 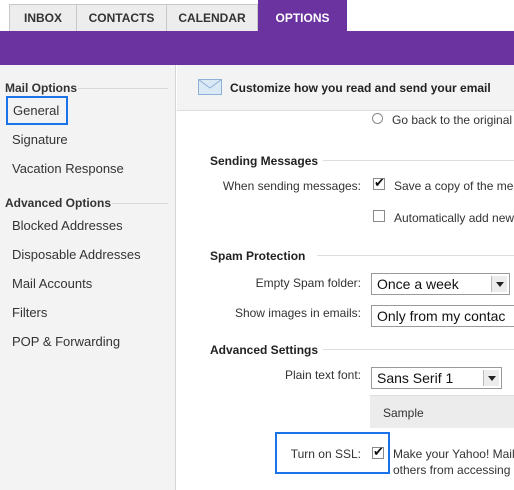 I want to click on show-images-value: Only from my contac, so click(x=441, y=316).